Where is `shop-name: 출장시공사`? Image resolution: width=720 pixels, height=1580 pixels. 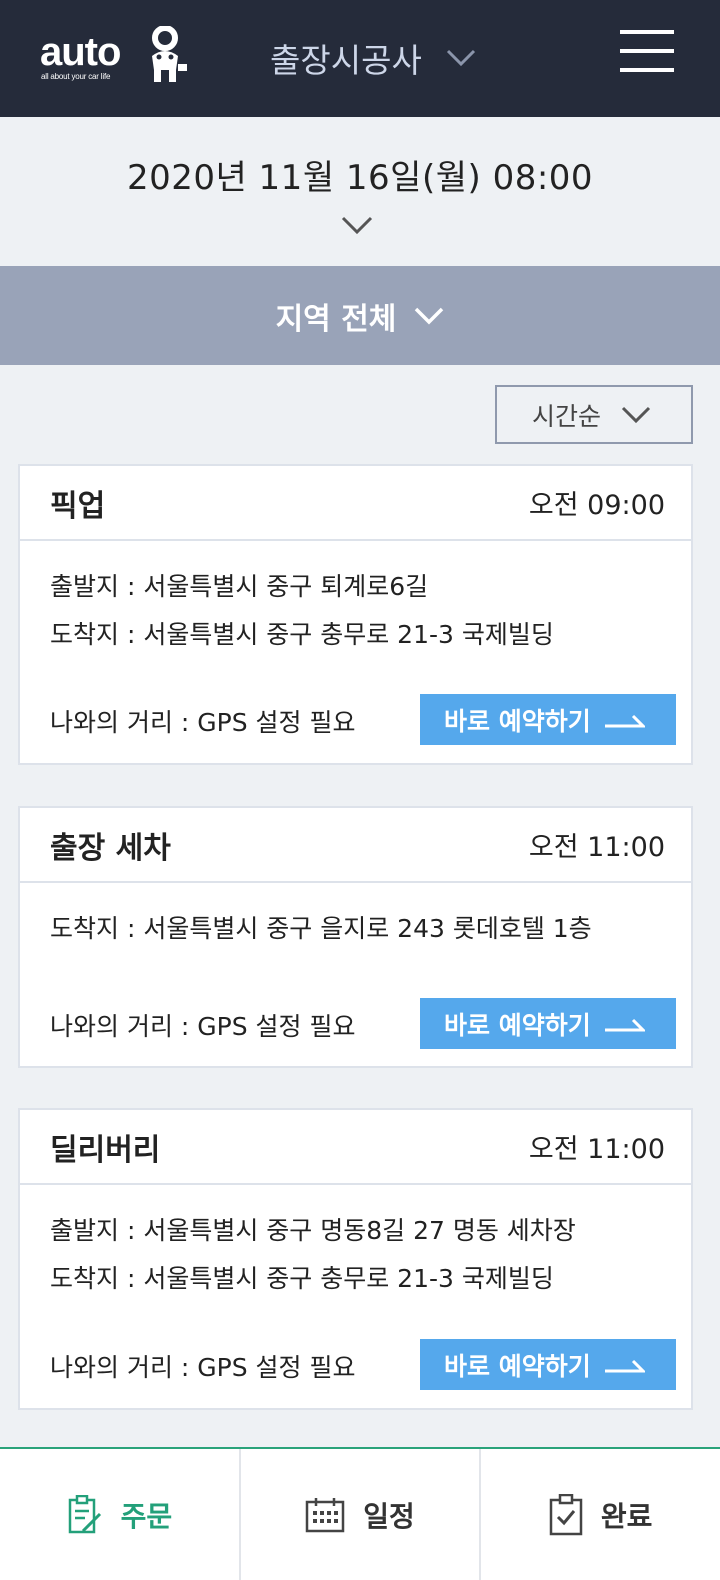
shop-name: 출장시공사 is located at coordinates (346, 60).